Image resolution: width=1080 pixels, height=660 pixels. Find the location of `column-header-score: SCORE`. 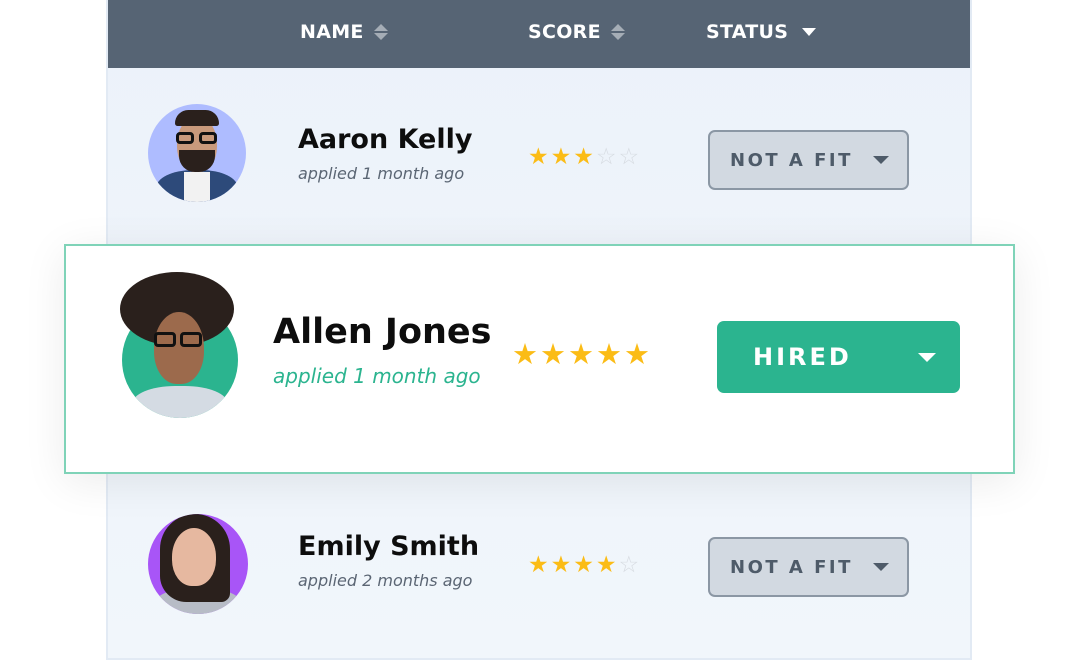

column-header-score: SCORE is located at coordinates (576, 32).